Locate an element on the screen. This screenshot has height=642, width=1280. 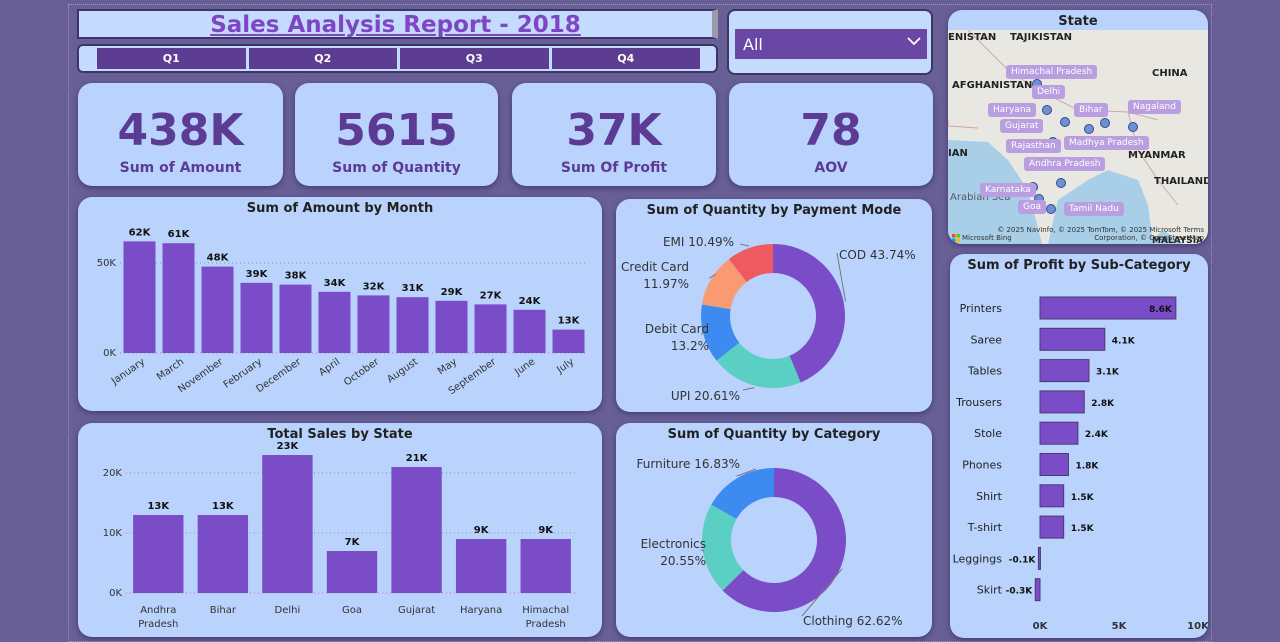
data-label: 61K is located at coordinates (179, 234).